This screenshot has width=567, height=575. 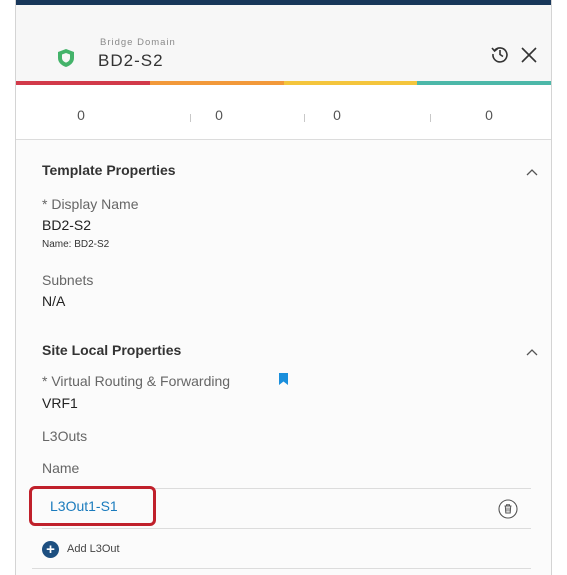 What do you see at coordinates (76, 244) in the screenshot?
I see `name-note: Name: BD2-S2` at bounding box center [76, 244].